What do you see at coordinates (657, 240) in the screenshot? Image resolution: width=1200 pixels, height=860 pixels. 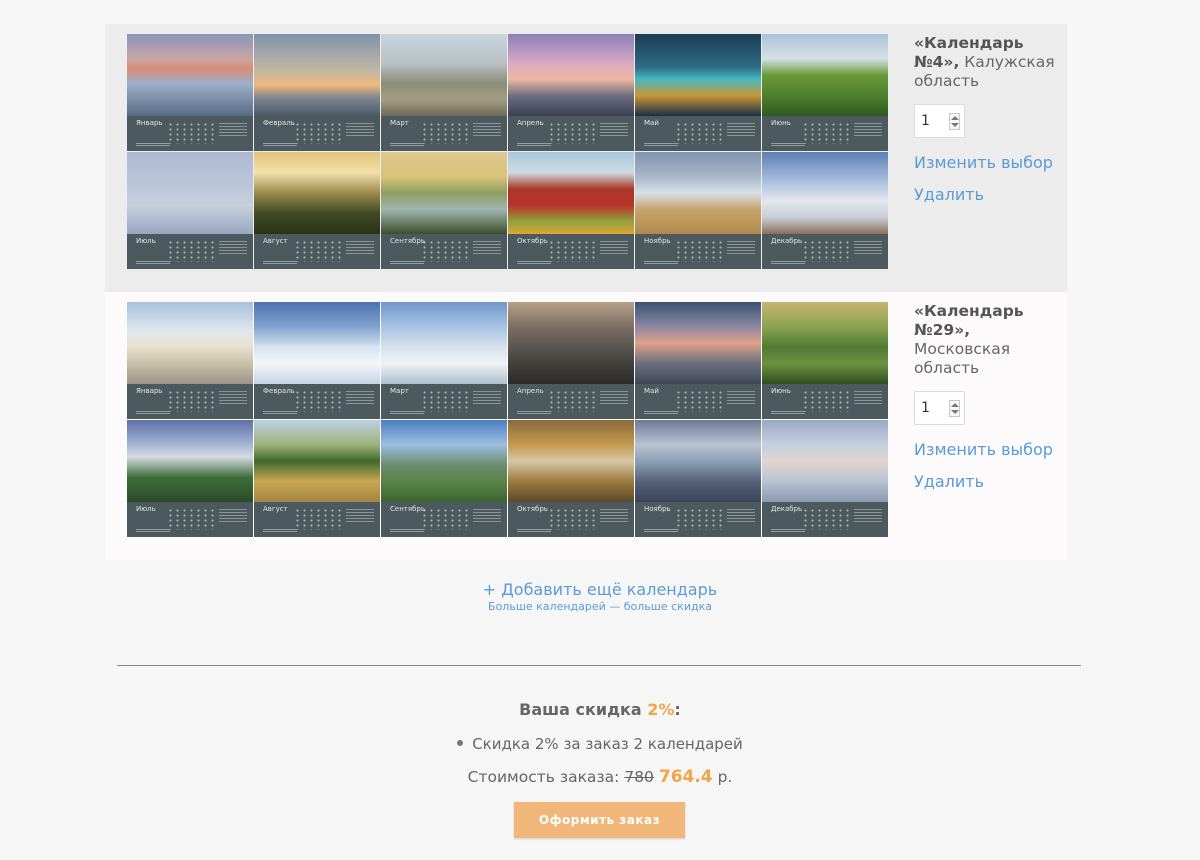 I see `month-name: Ноябрь` at bounding box center [657, 240].